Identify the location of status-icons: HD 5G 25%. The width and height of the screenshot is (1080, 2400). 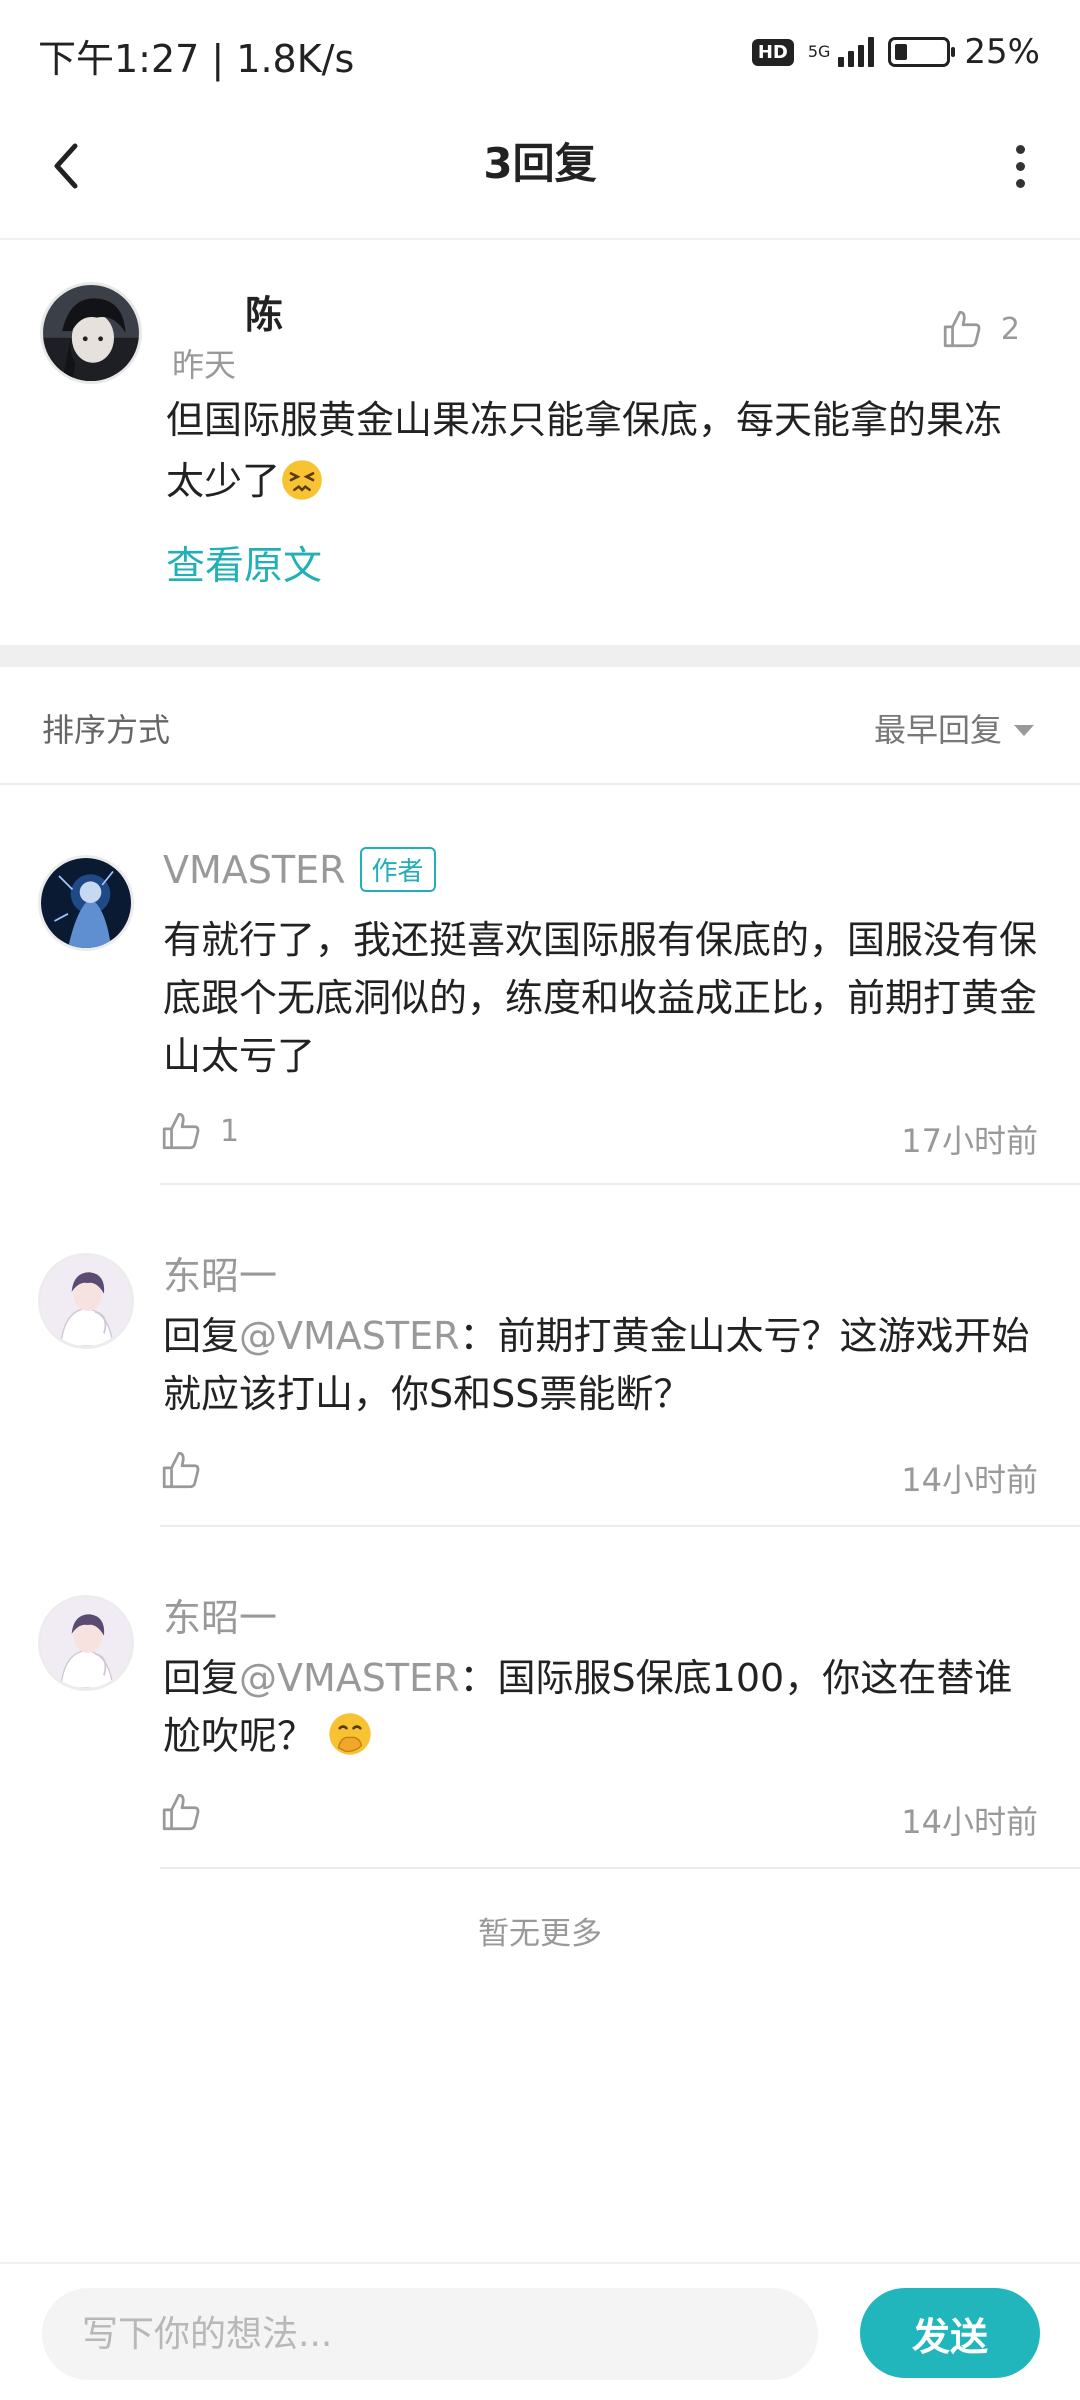
(895, 52).